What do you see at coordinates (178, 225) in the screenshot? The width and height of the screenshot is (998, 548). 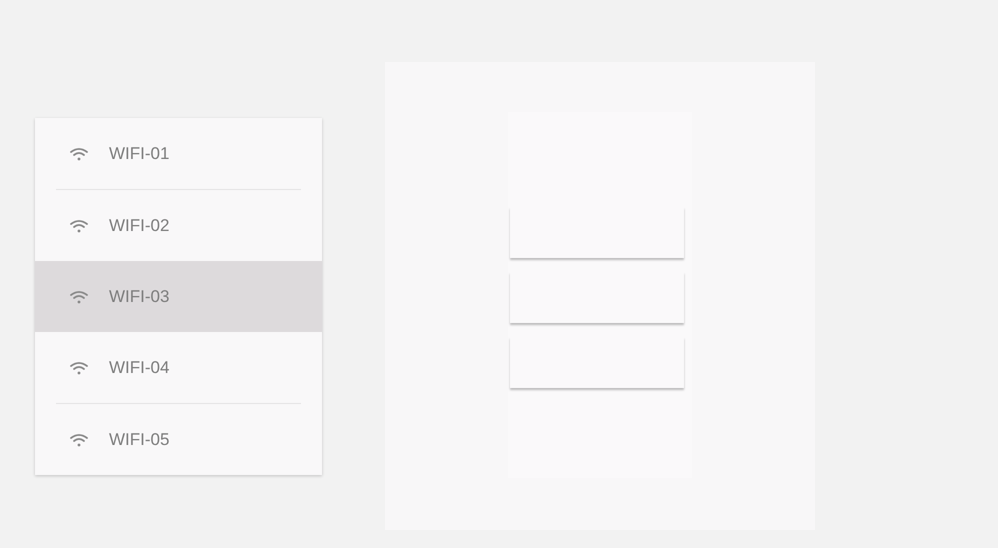 I see `network-item: WIFI-02` at bounding box center [178, 225].